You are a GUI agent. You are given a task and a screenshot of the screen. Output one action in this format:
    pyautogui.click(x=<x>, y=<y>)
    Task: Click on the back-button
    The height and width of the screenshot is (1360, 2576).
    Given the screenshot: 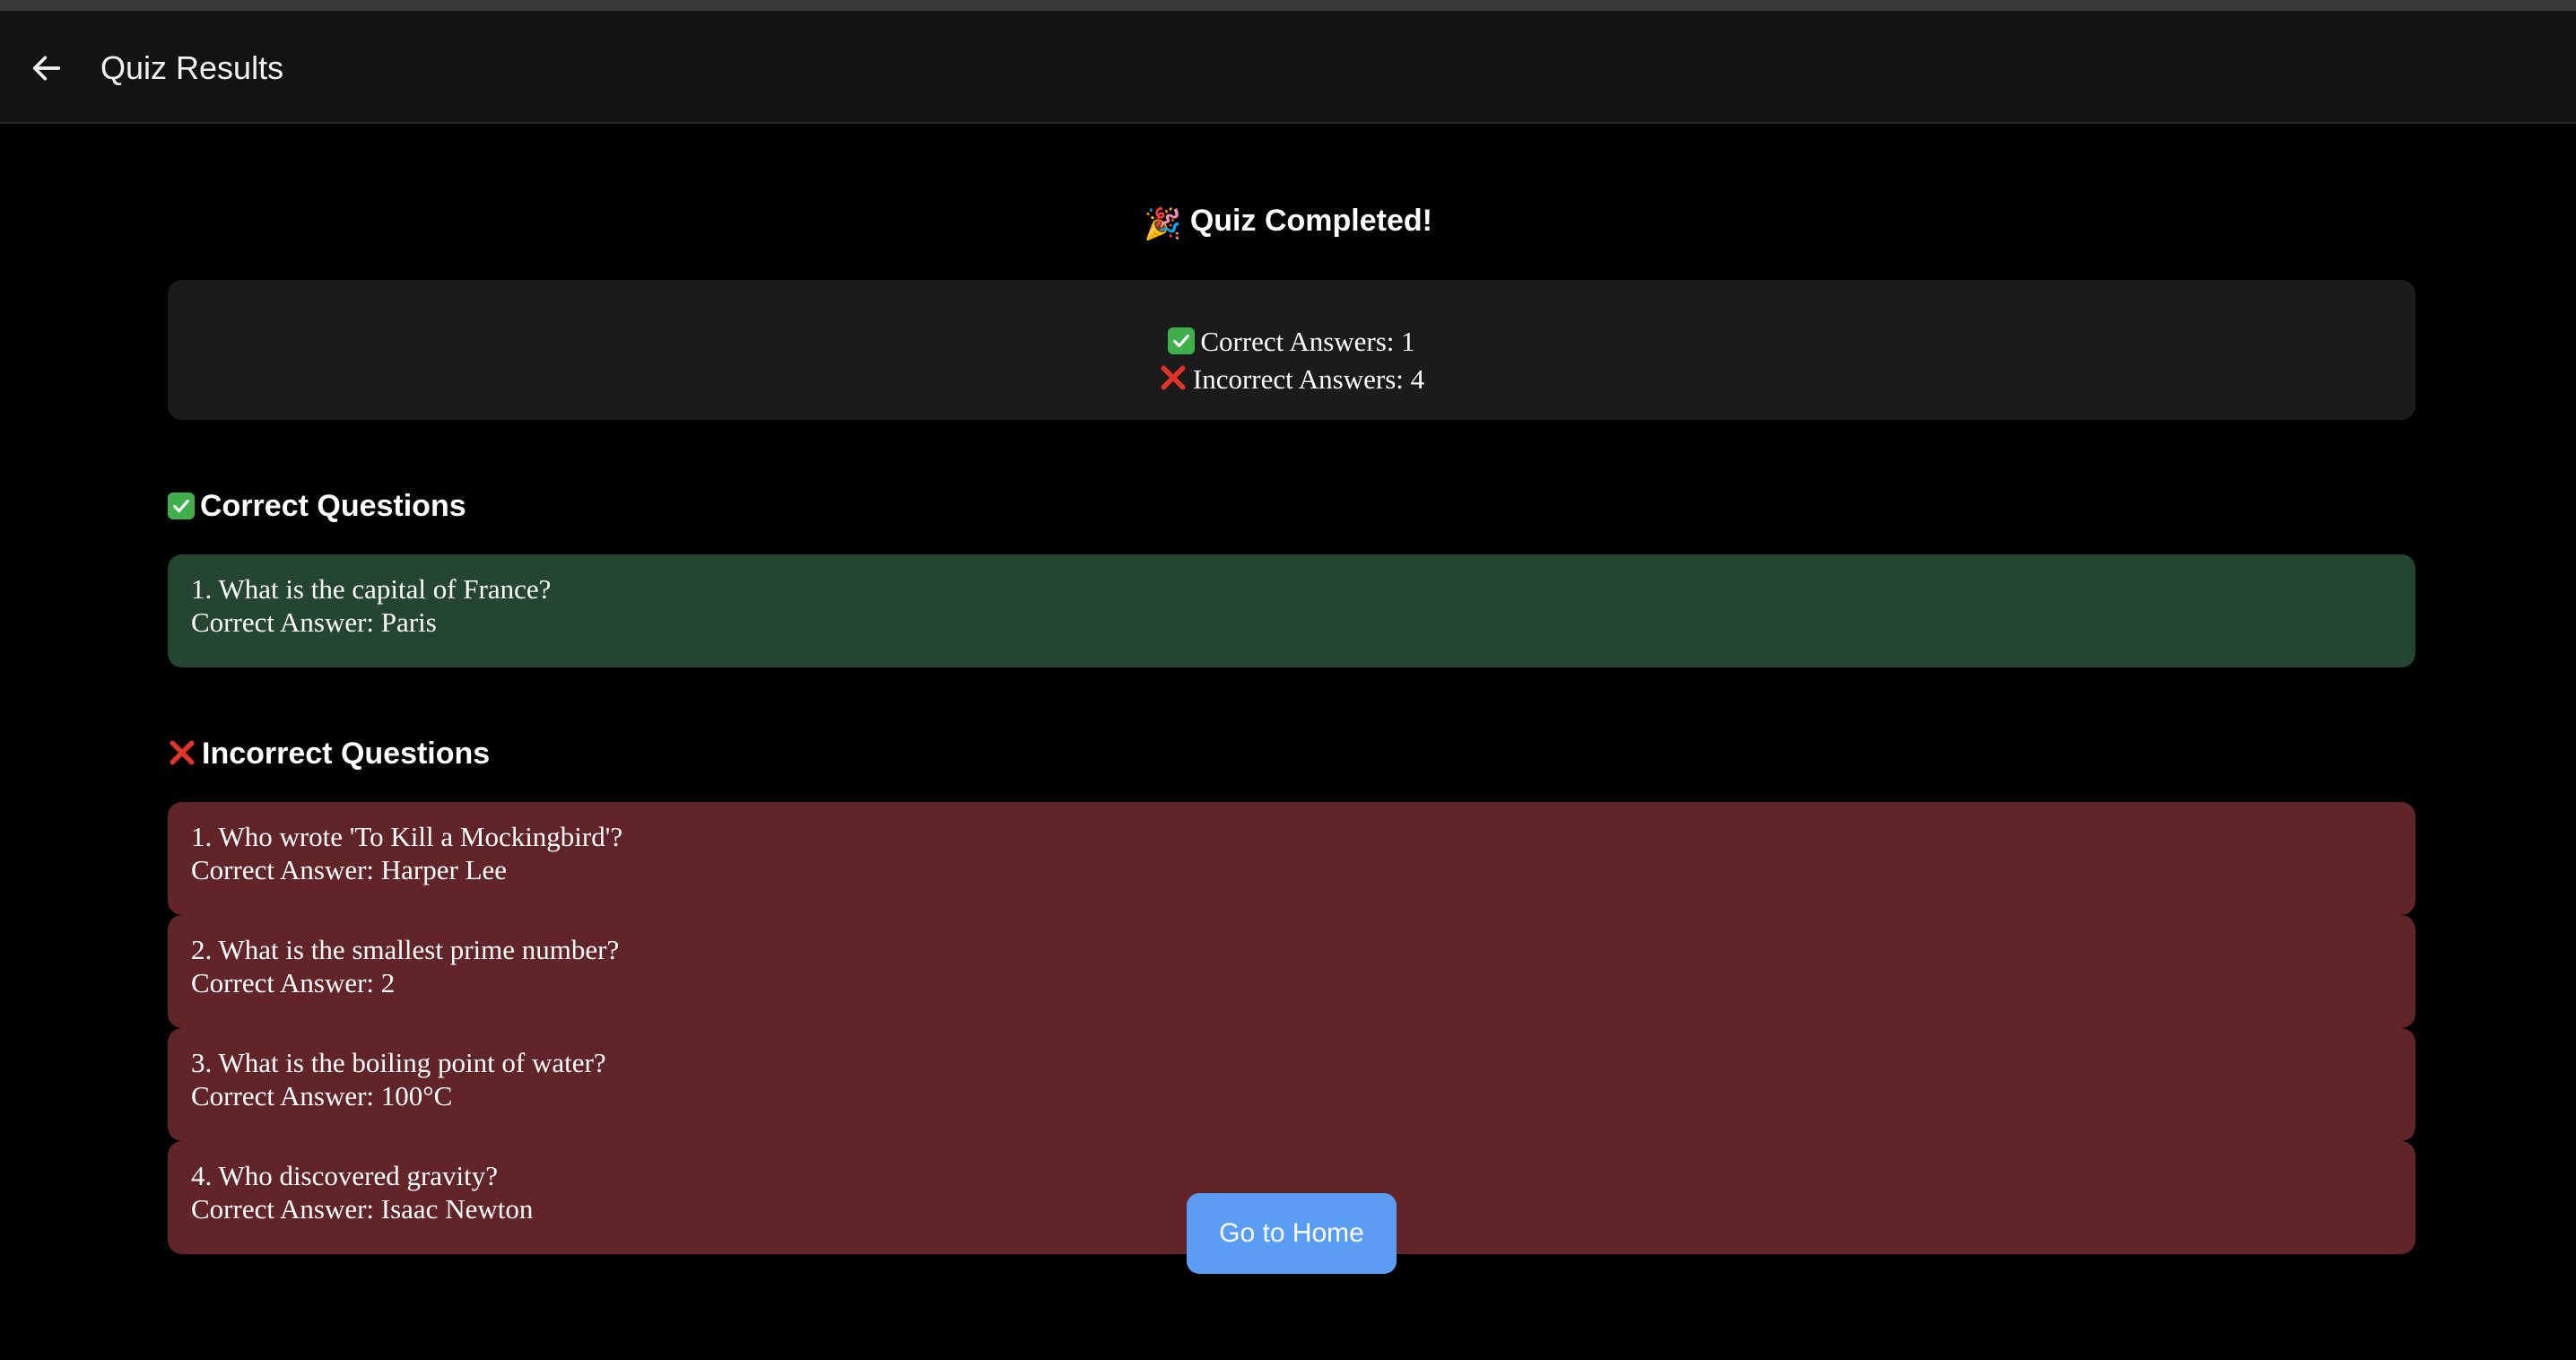 What is the action you would take?
    pyautogui.click(x=46, y=68)
    